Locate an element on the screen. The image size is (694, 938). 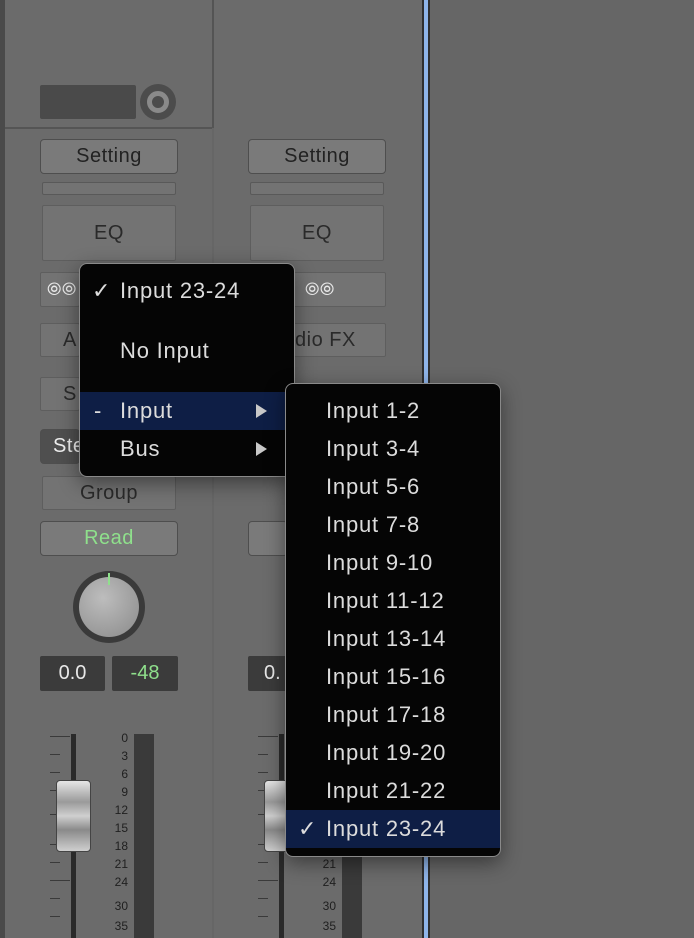
input-menu: ✓ Input 23-24 No Input - Input Bus is located at coordinates (187, 370).